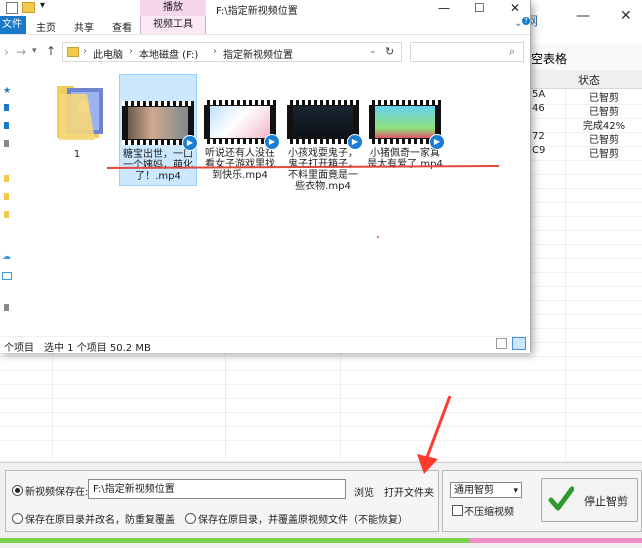 The image size is (642, 548). I want to click on no-compress-label: 不压缩视频, so click(489, 512).